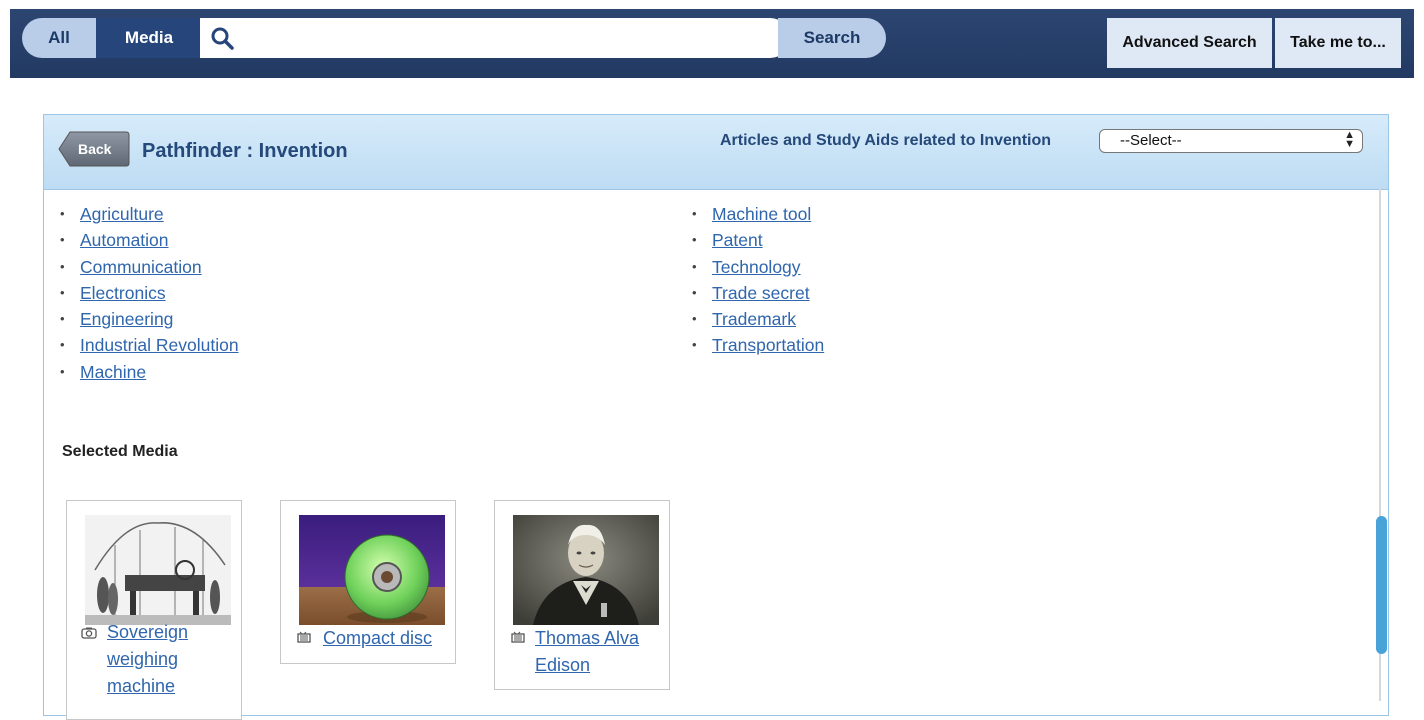 Image resolution: width=1424 pixels, height=720 pixels. I want to click on search-scope-toggle: All Media, so click(112, 38).